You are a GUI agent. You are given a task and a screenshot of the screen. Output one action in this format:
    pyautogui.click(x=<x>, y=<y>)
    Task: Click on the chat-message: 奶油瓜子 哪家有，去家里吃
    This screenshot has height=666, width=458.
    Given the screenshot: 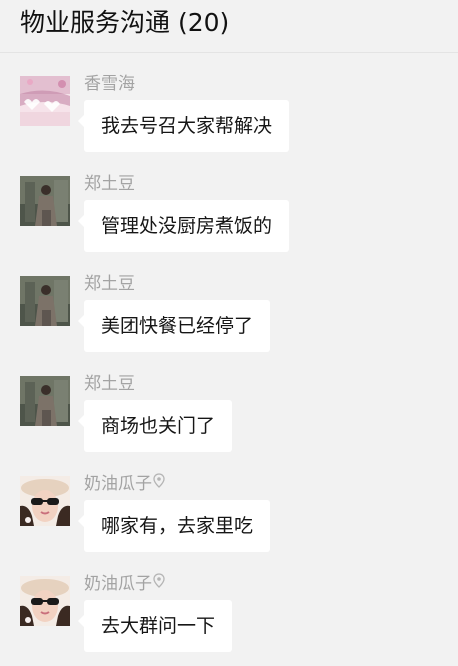 What is the action you would take?
    pyautogui.click(x=229, y=519)
    